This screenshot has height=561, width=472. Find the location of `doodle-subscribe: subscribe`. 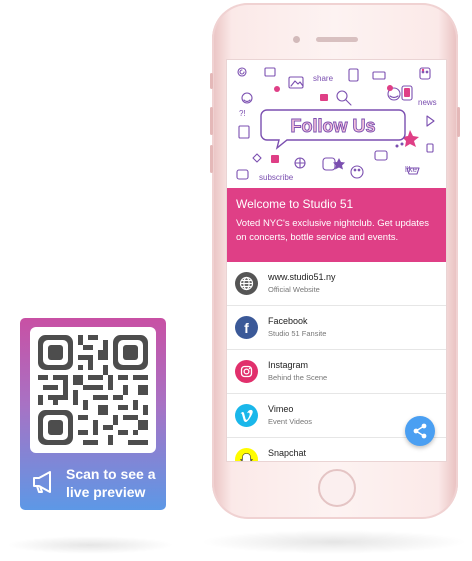

doodle-subscribe: subscribe is located at coordinates (276, 177).